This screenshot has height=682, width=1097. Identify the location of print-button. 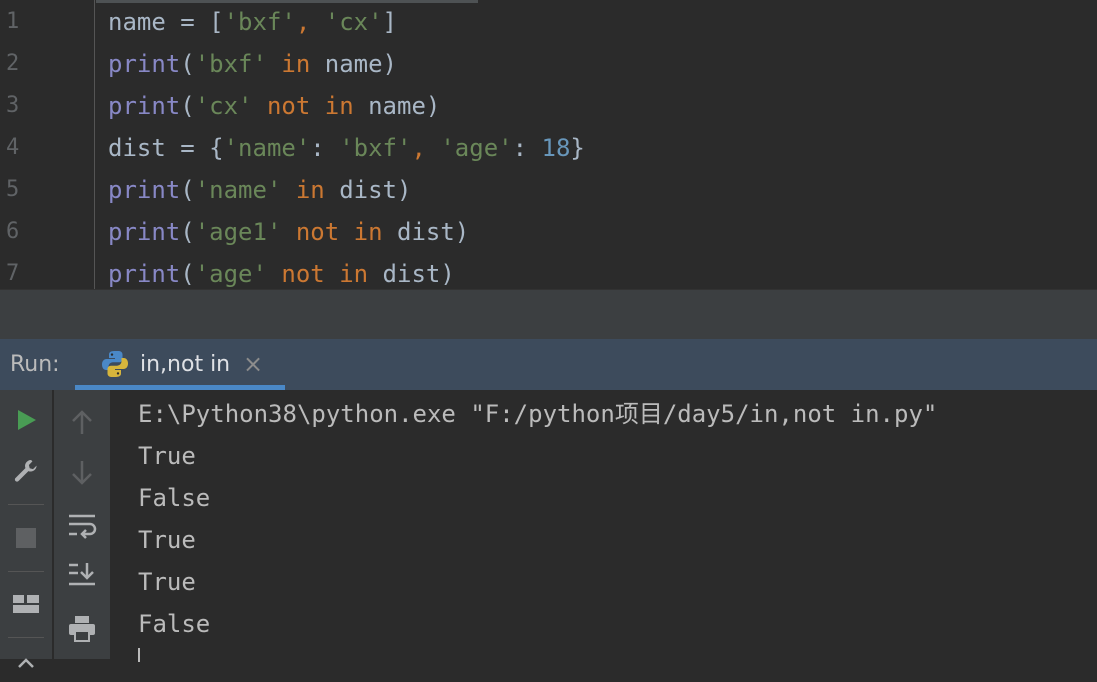
(82, 629).